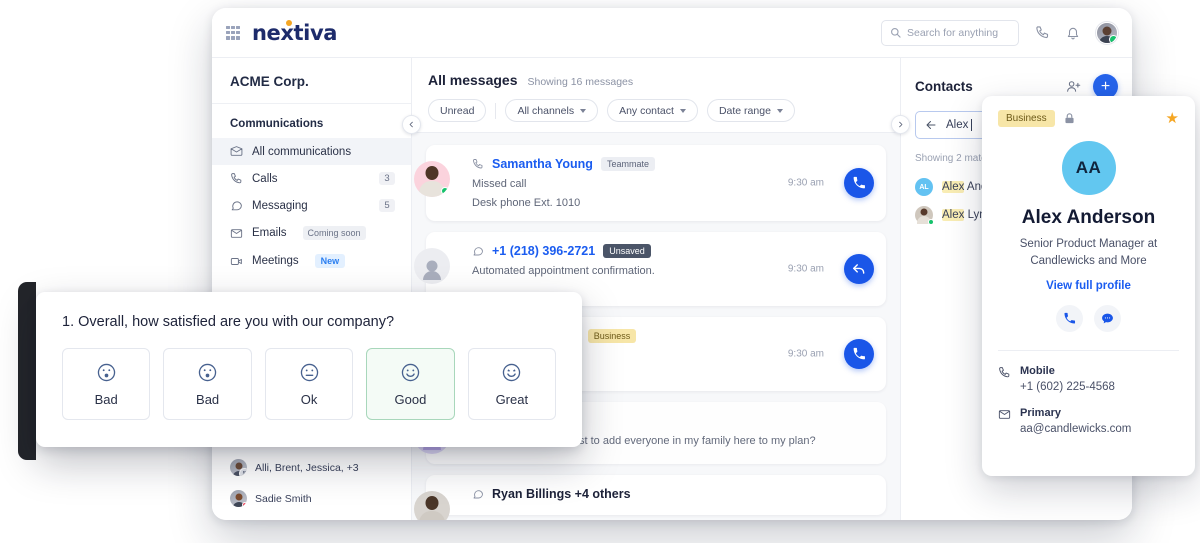 This screenshot has height=543, width=1200. Describe the element at coordinates (330, 261) in the screenshot. I see `sidebar-item-badge: New` at that location.